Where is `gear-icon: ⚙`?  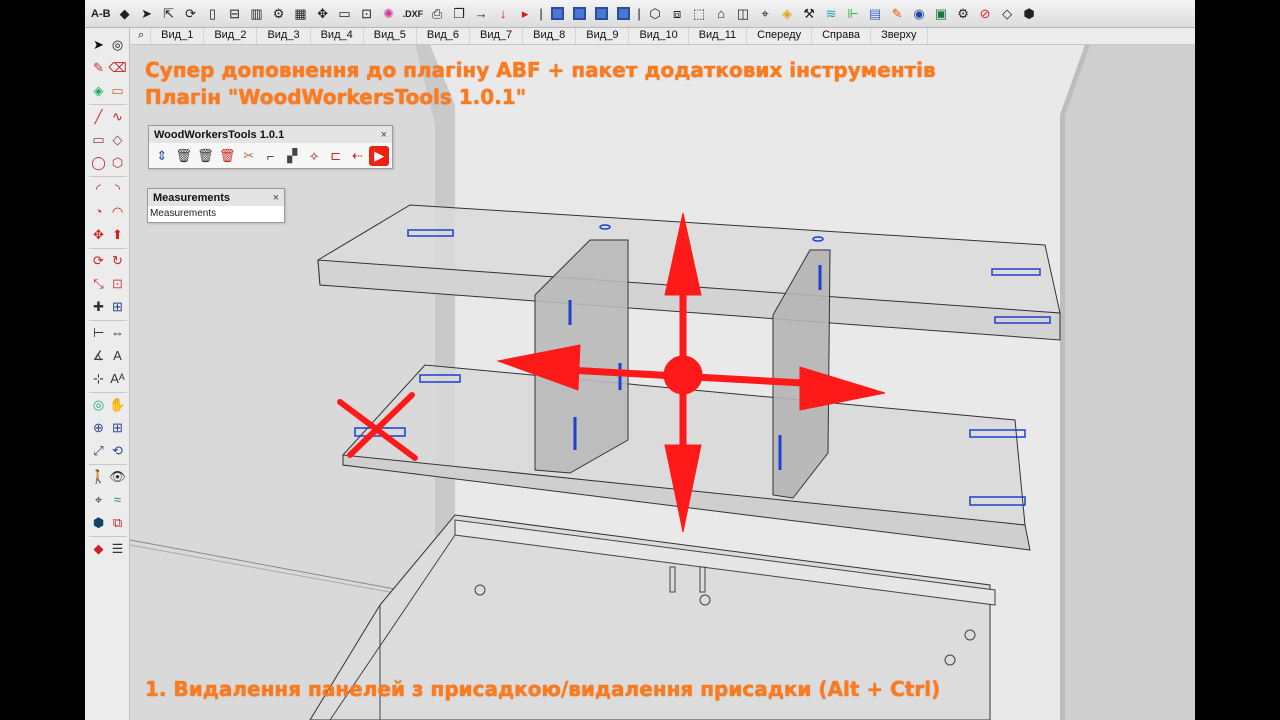
gear-icon: ⚙ is located at coordinates (279, 14).